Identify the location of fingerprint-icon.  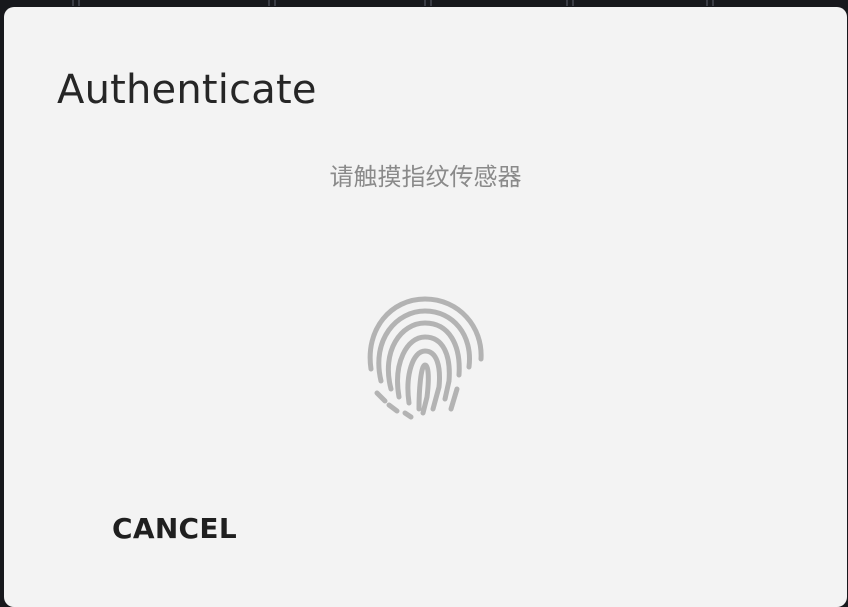
(425, 358).